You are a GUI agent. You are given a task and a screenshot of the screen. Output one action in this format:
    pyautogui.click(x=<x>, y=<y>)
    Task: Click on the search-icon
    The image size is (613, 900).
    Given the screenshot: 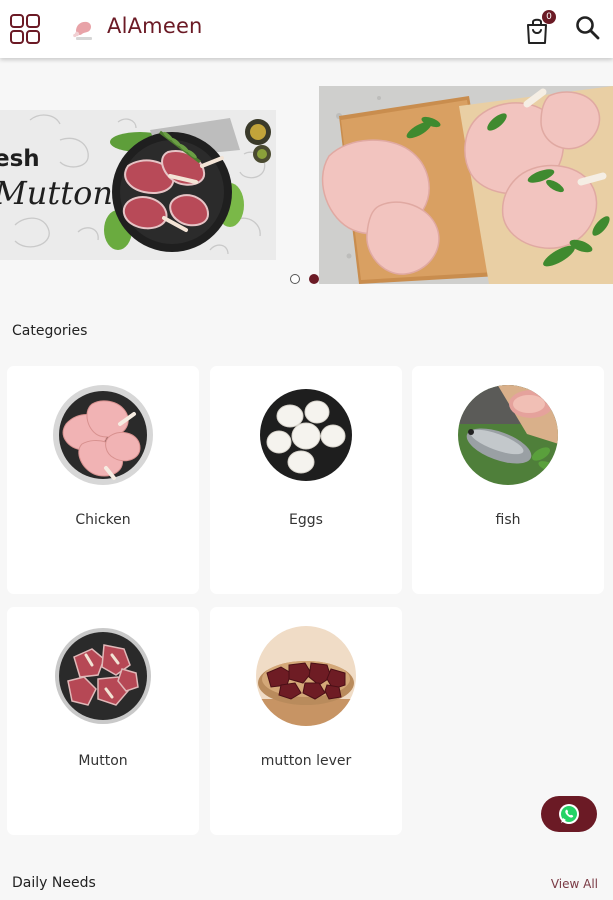 What is the action you would take?
    pyautogui.click(x=588, y=28)
    